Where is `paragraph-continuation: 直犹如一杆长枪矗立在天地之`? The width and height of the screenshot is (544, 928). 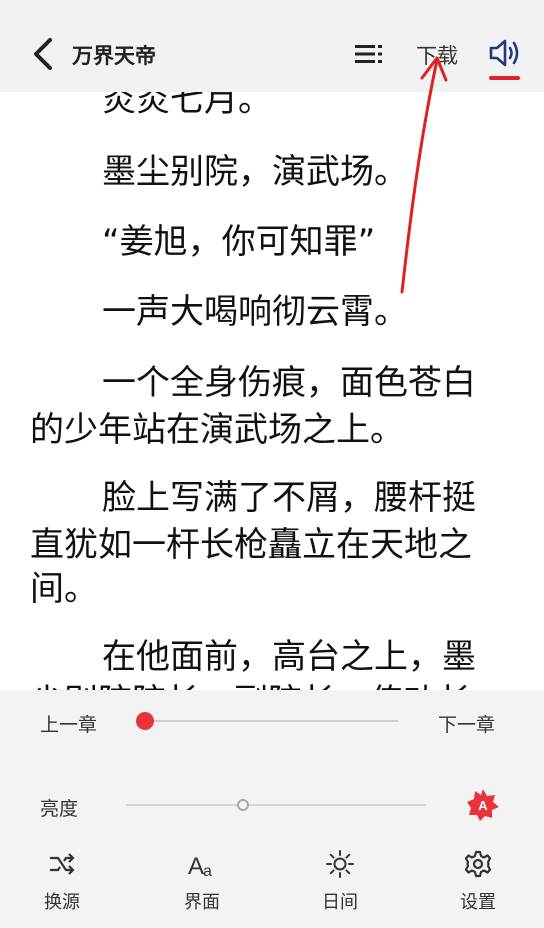
paragraph-continuation: 直犹如一杆长枪矗立在天地之 is located at coordinates (251, 545).